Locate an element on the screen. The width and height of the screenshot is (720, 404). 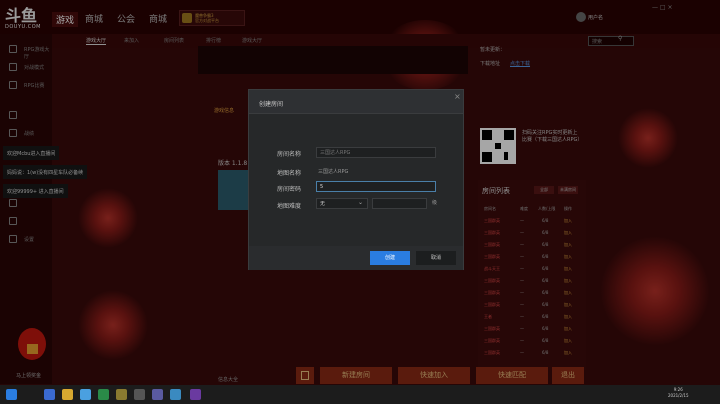
create-button: 创建 is located at coordinates (390, 258).